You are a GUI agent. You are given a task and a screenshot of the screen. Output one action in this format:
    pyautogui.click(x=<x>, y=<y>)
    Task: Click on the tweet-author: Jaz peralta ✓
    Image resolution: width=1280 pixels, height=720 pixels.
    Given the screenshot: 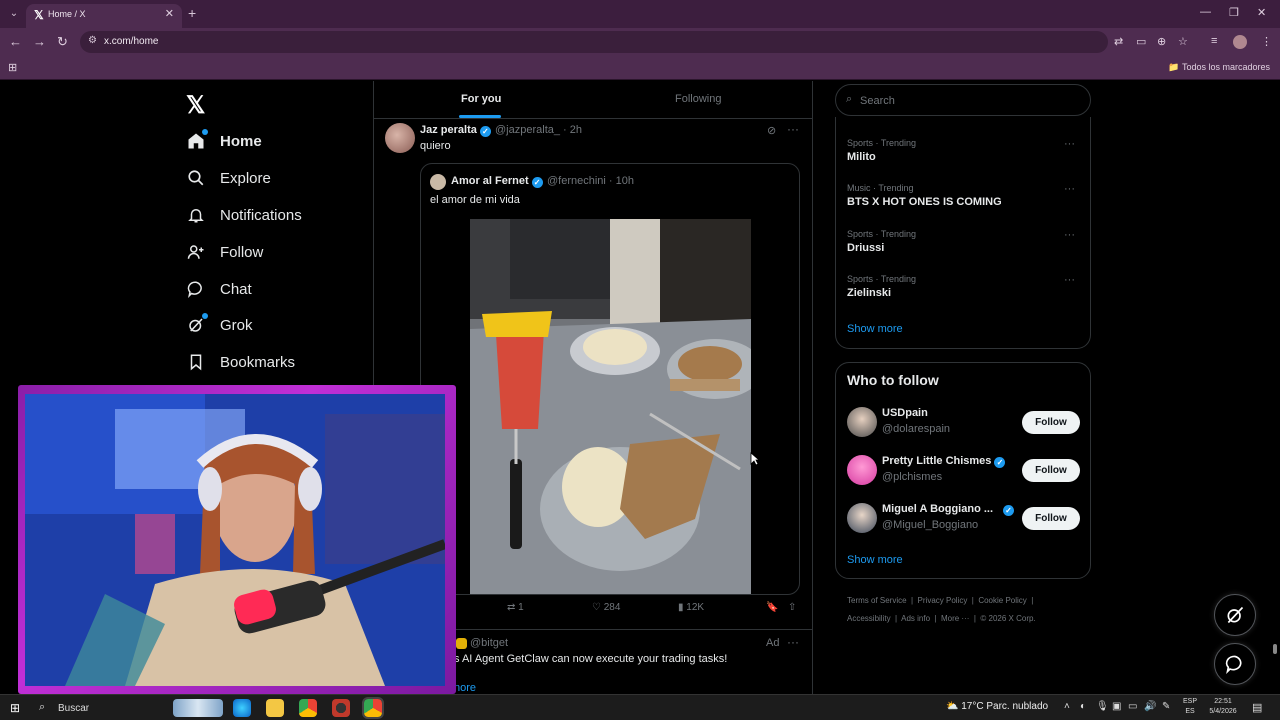 What is the action you would take?
    pyautogui.click(x=455, y=130)
    